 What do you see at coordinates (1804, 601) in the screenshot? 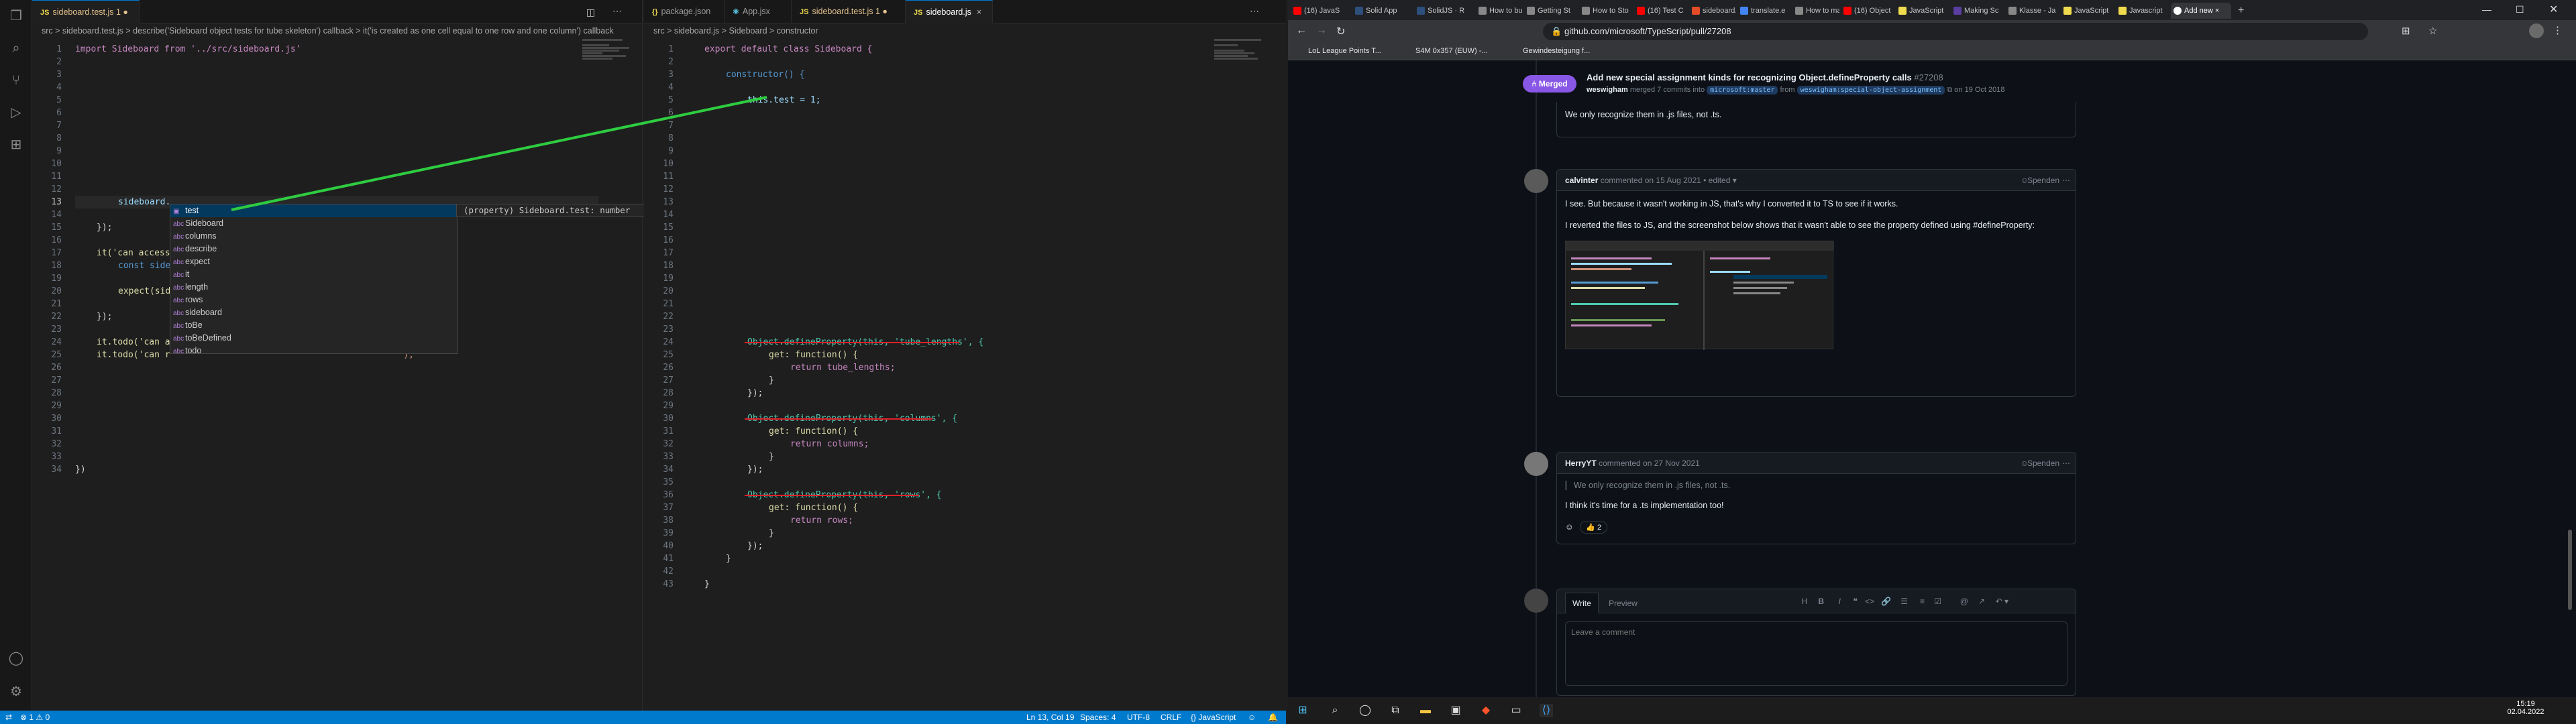
I see `heading-icon: H` at bounding box center [1804, 601].